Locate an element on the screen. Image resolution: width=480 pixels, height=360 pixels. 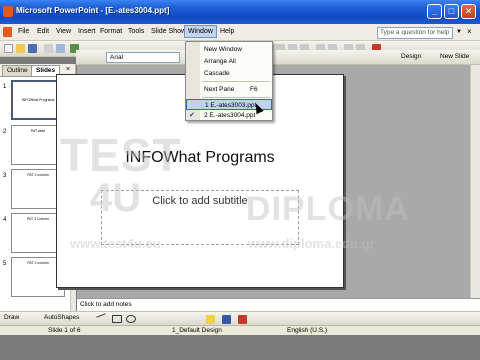
watermark-url-diploma: www.diploma.edu.gr is located at coordinates (311, 243).